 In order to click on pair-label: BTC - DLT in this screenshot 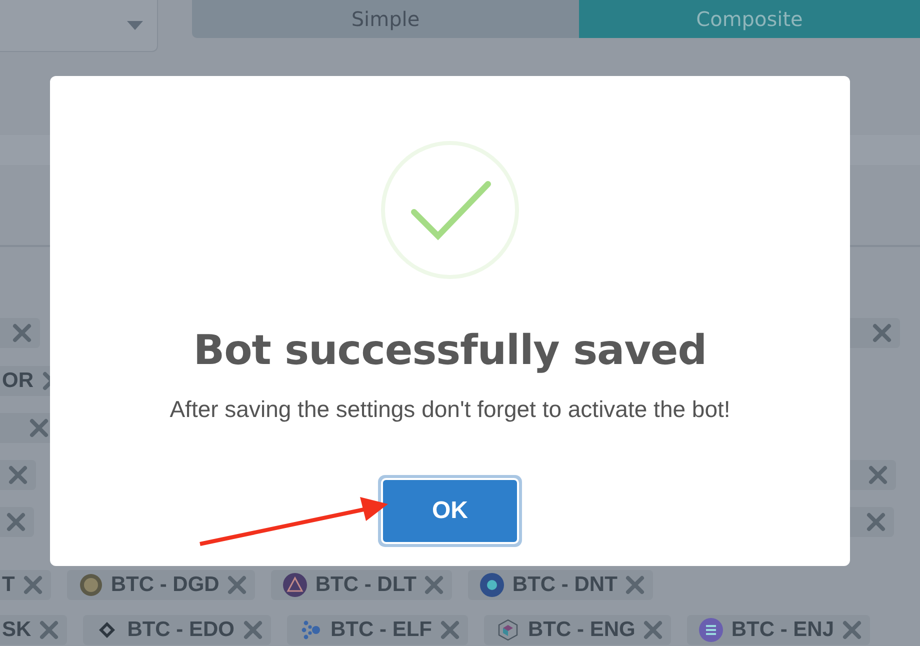, I will do `click(365, 585)`.